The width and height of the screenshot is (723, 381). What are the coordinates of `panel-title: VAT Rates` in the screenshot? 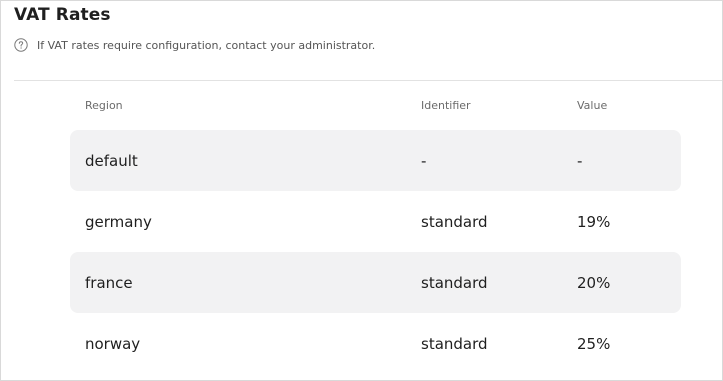 It's located at (62, 15).